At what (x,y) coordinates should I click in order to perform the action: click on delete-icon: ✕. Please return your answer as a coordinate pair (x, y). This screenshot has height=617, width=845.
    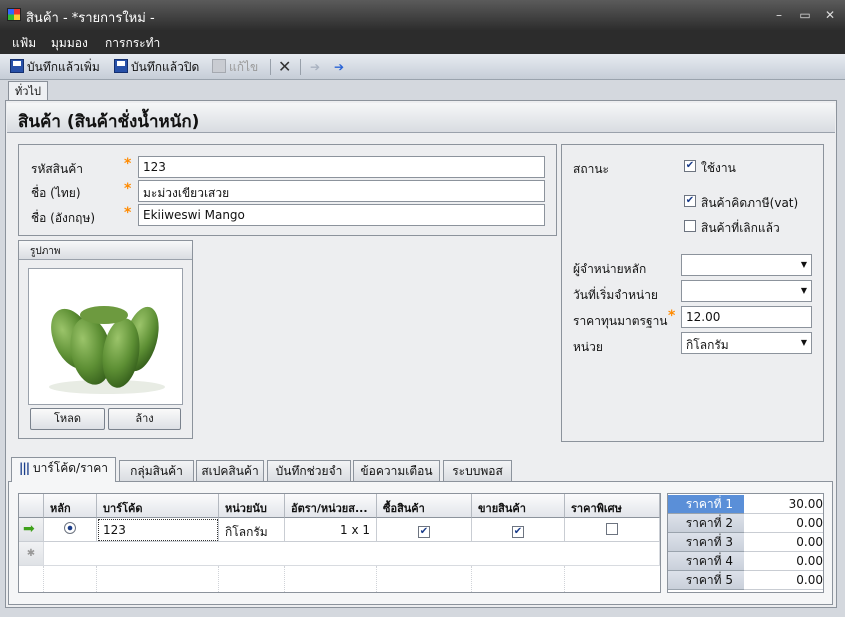
    Looking at the image, I should click on (284, 67).